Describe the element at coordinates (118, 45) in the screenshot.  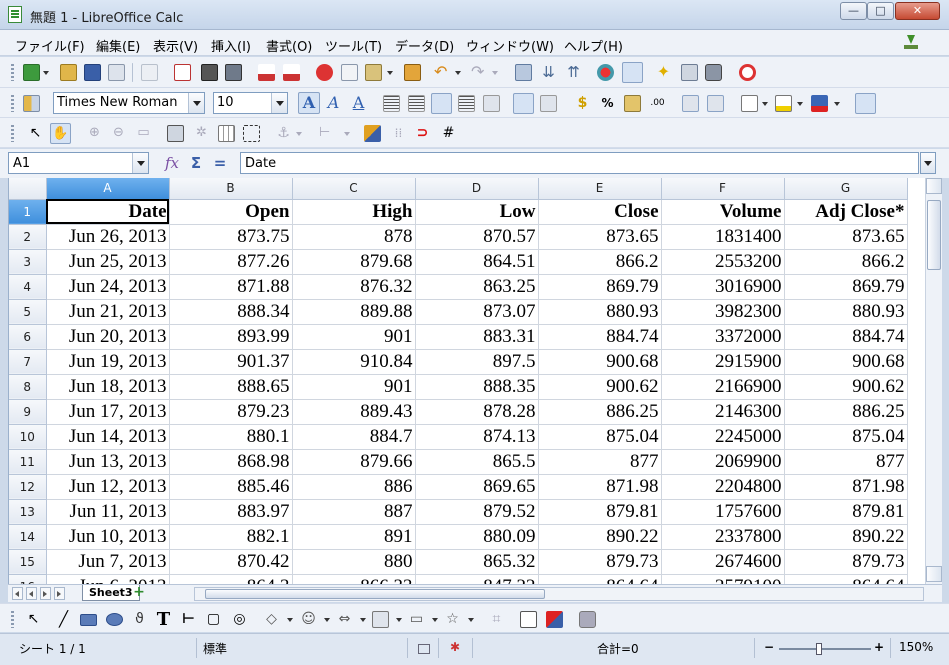
I see `menu-edit: 編集(E)` at that location.